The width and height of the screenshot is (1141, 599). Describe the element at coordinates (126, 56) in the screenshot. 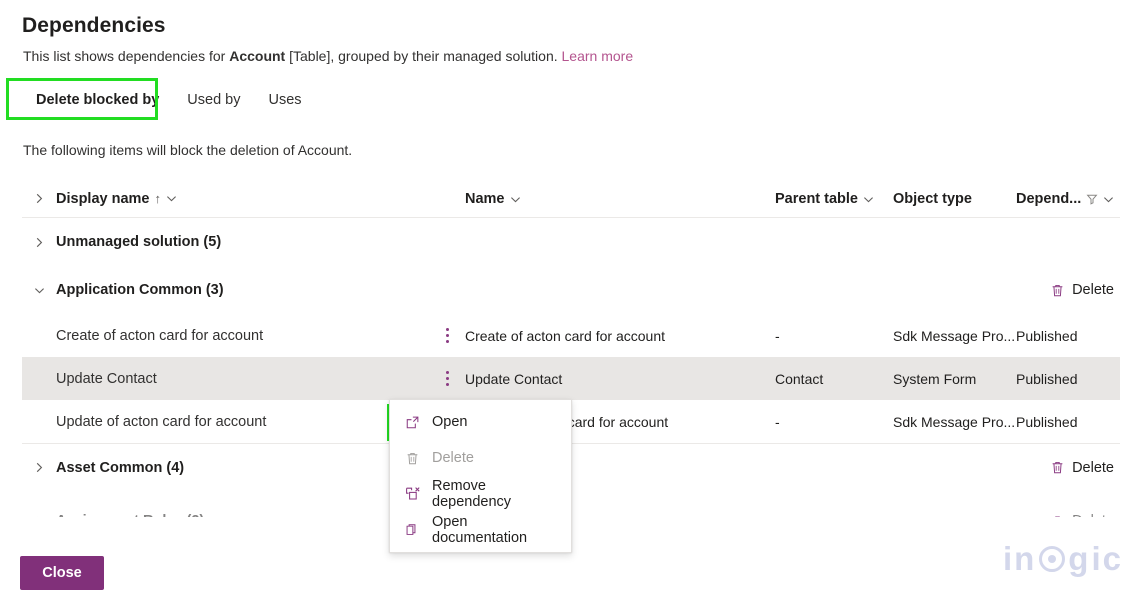

I see `subtitle-pre-text: This list shows dependencies for` at that location.